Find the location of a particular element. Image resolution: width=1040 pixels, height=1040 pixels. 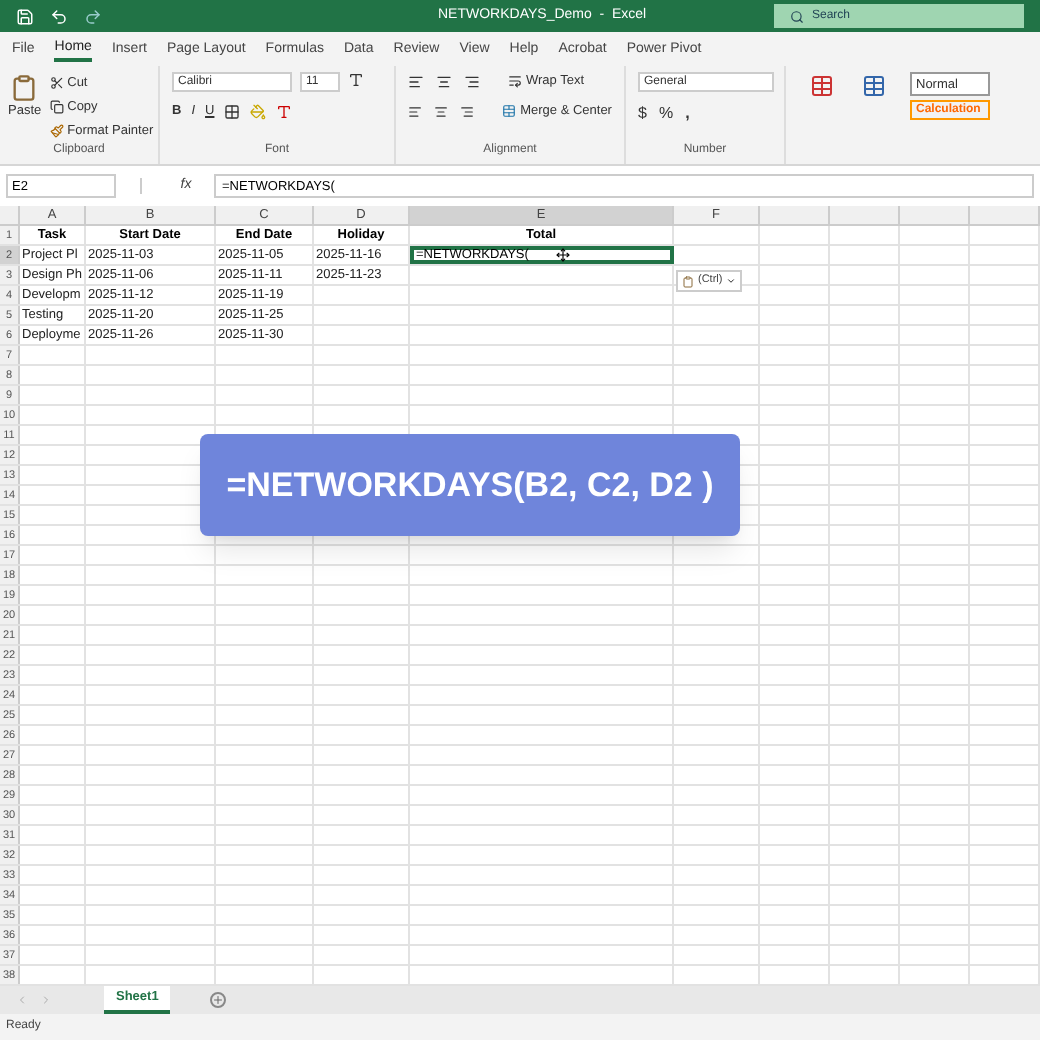

caret-icon is located at coordinates (731, 281).